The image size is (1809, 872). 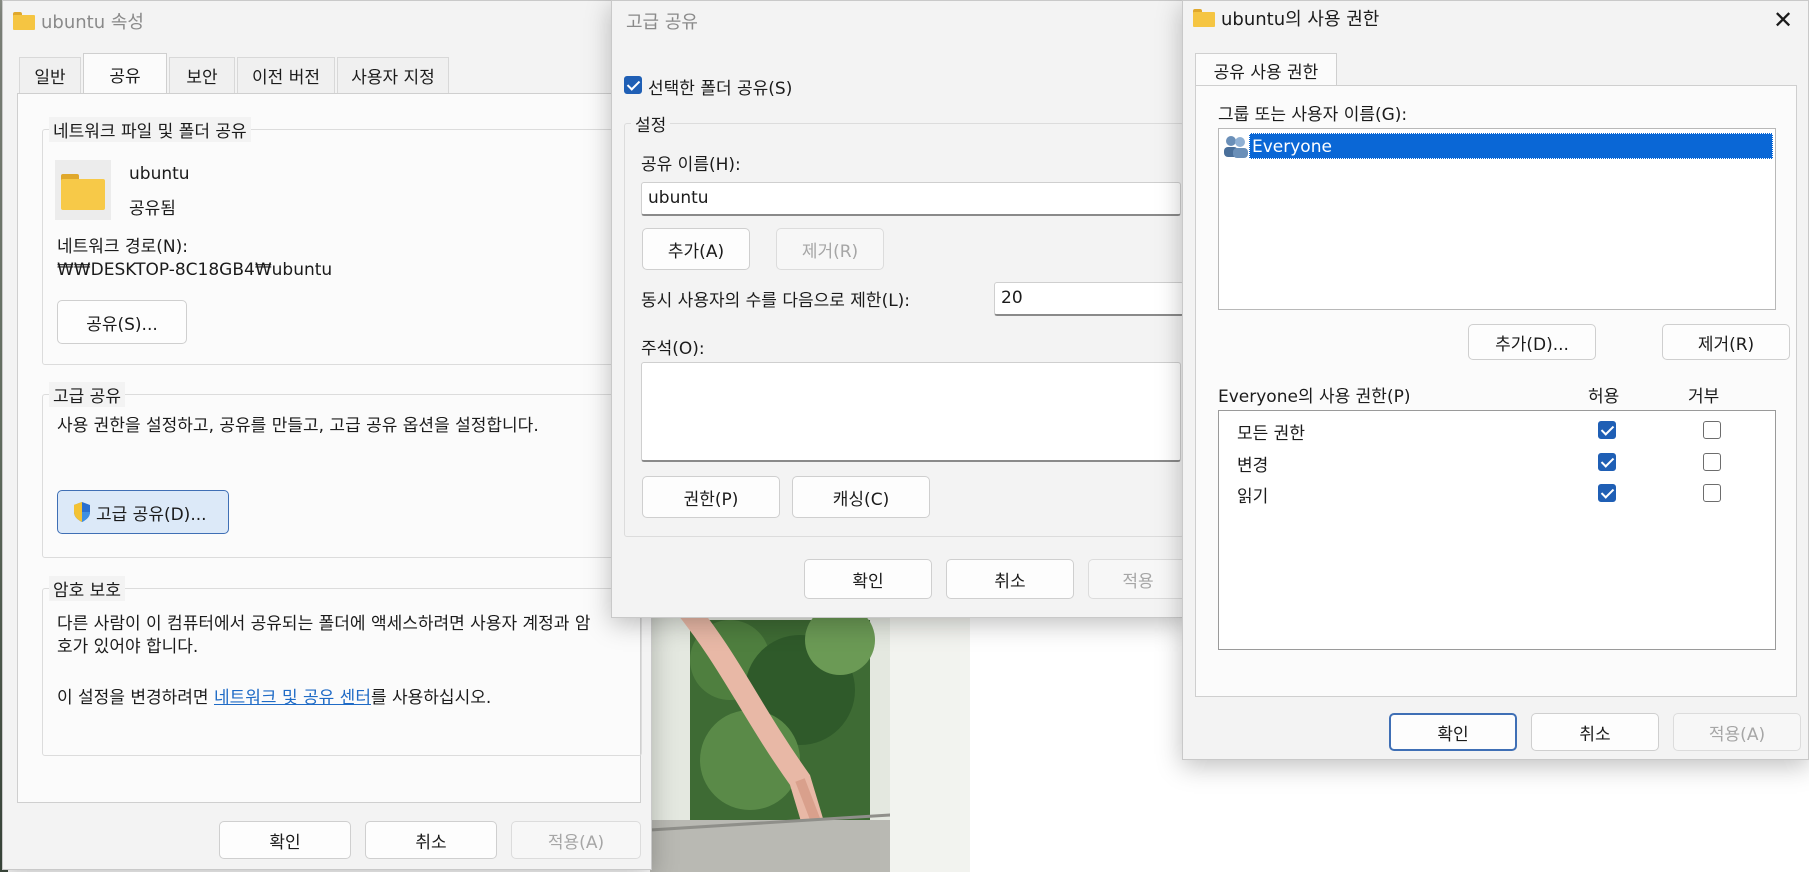 I want to click on allow-column-header: 허용, so click(x=1604, y=397).